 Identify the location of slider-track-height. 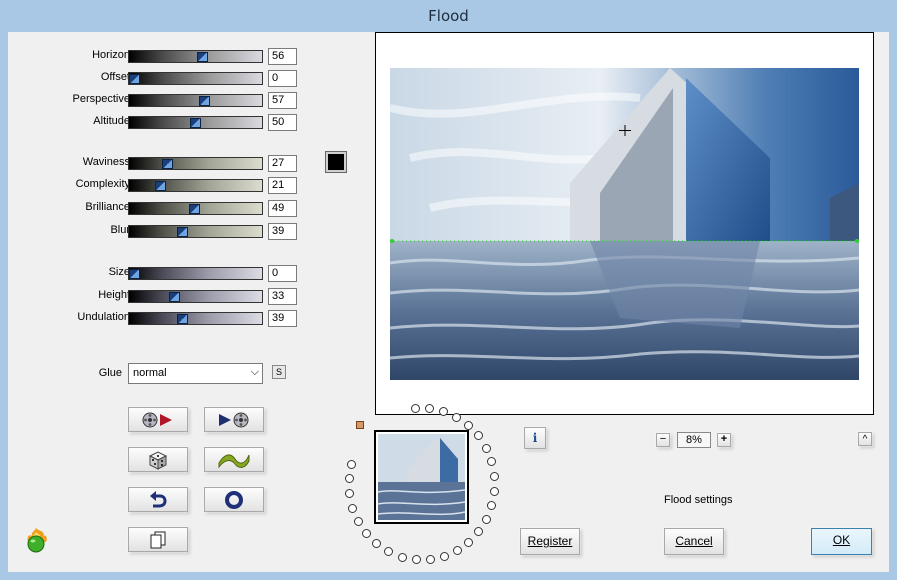
(195, 296).